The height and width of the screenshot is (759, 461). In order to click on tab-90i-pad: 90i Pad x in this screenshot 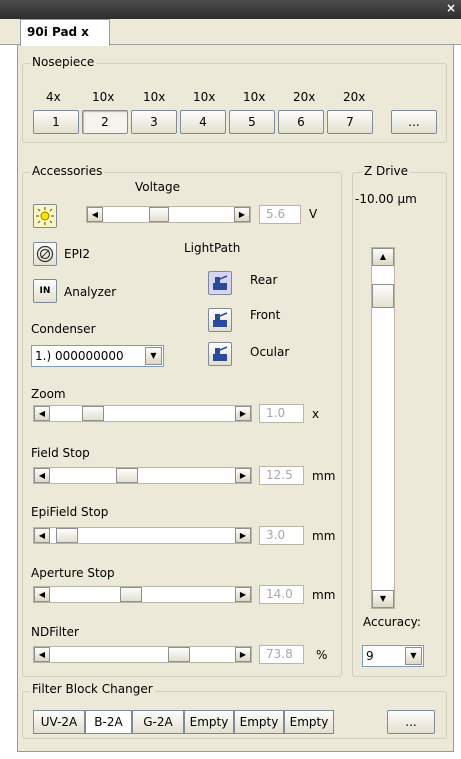, I will do `click(65, 32)`.